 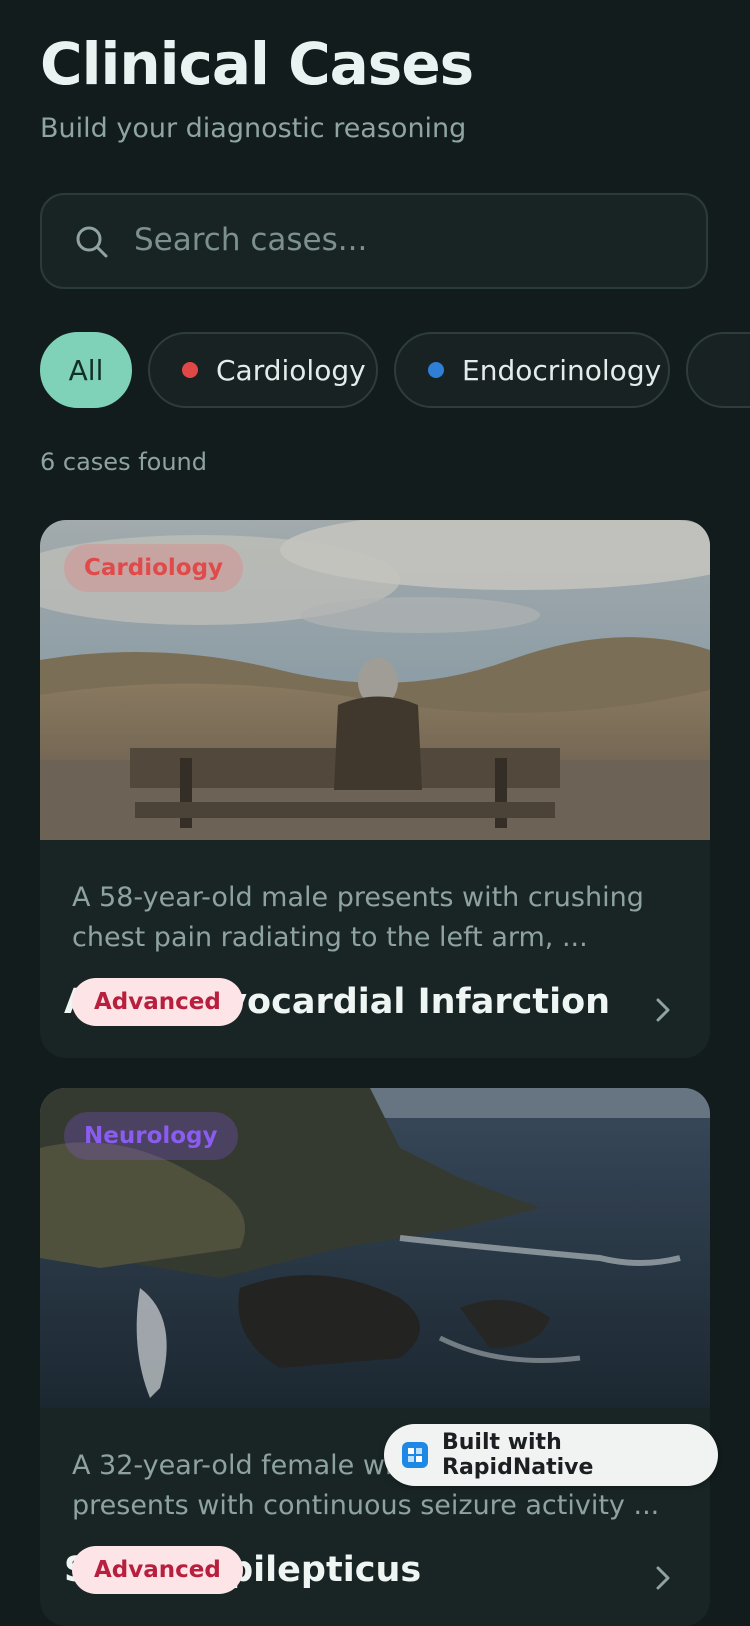 I want to click on built-with-badge: Built with RapidNative, so click(x=551, y=1455).